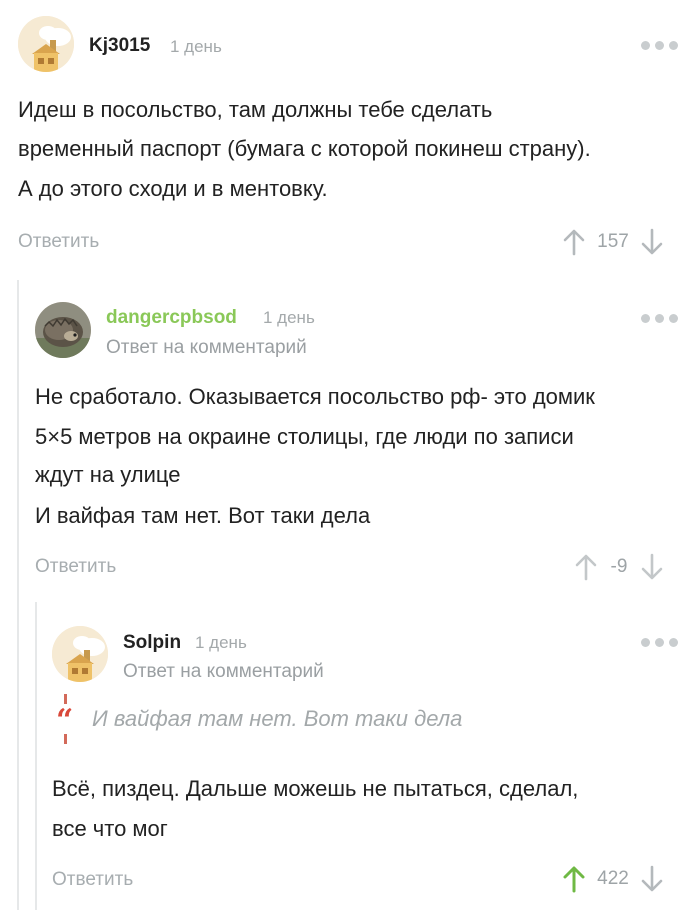 This screenshot has height=910, width=700. I want to click on vote-score: 422, so click(613, 878).